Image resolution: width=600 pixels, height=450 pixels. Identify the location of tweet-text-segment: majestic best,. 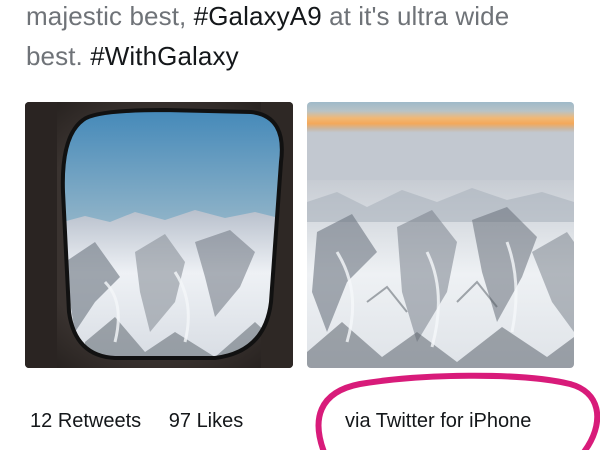
(110, 16).